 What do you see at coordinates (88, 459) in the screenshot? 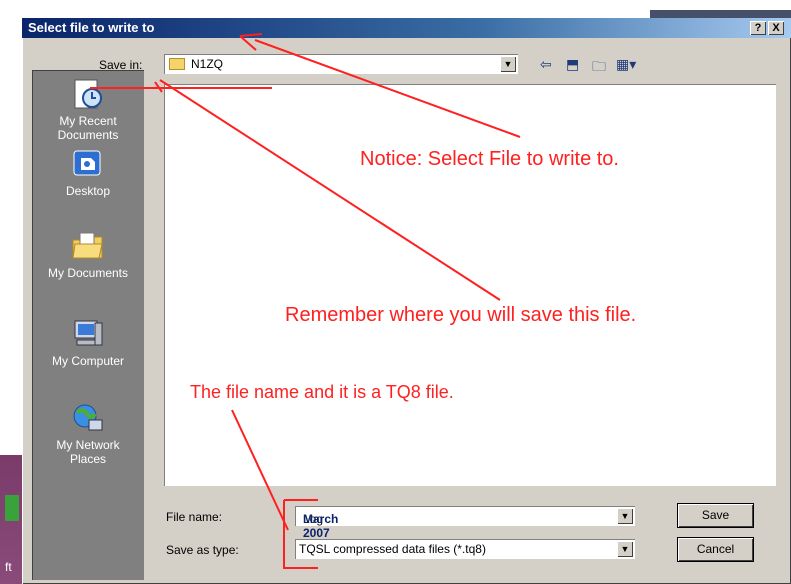
I see `place-label: Places` at bounding box center [88, 459].